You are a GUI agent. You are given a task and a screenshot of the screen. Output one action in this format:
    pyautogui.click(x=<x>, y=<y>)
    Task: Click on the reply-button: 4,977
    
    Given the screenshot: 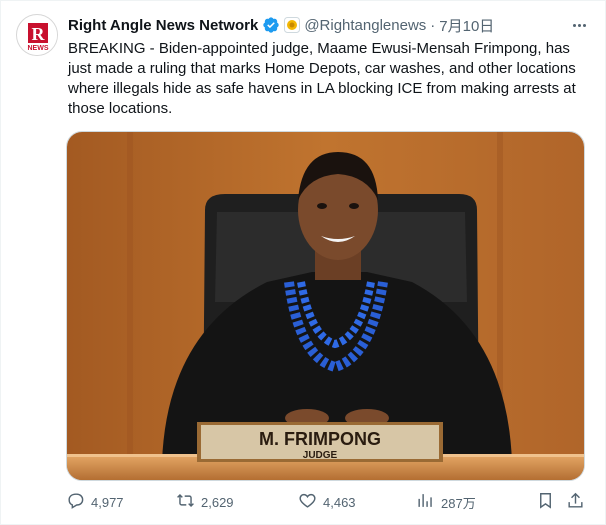 What is the action you would take?
    pyautogui.click(x=95, y=502)
    